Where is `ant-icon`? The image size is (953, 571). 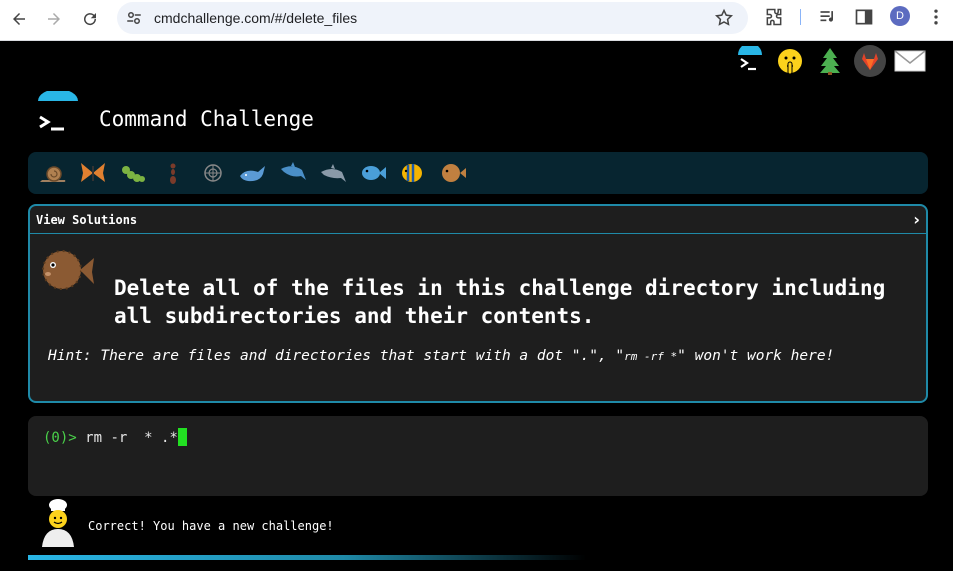 ant-icon is located at coordinates (172, 173).